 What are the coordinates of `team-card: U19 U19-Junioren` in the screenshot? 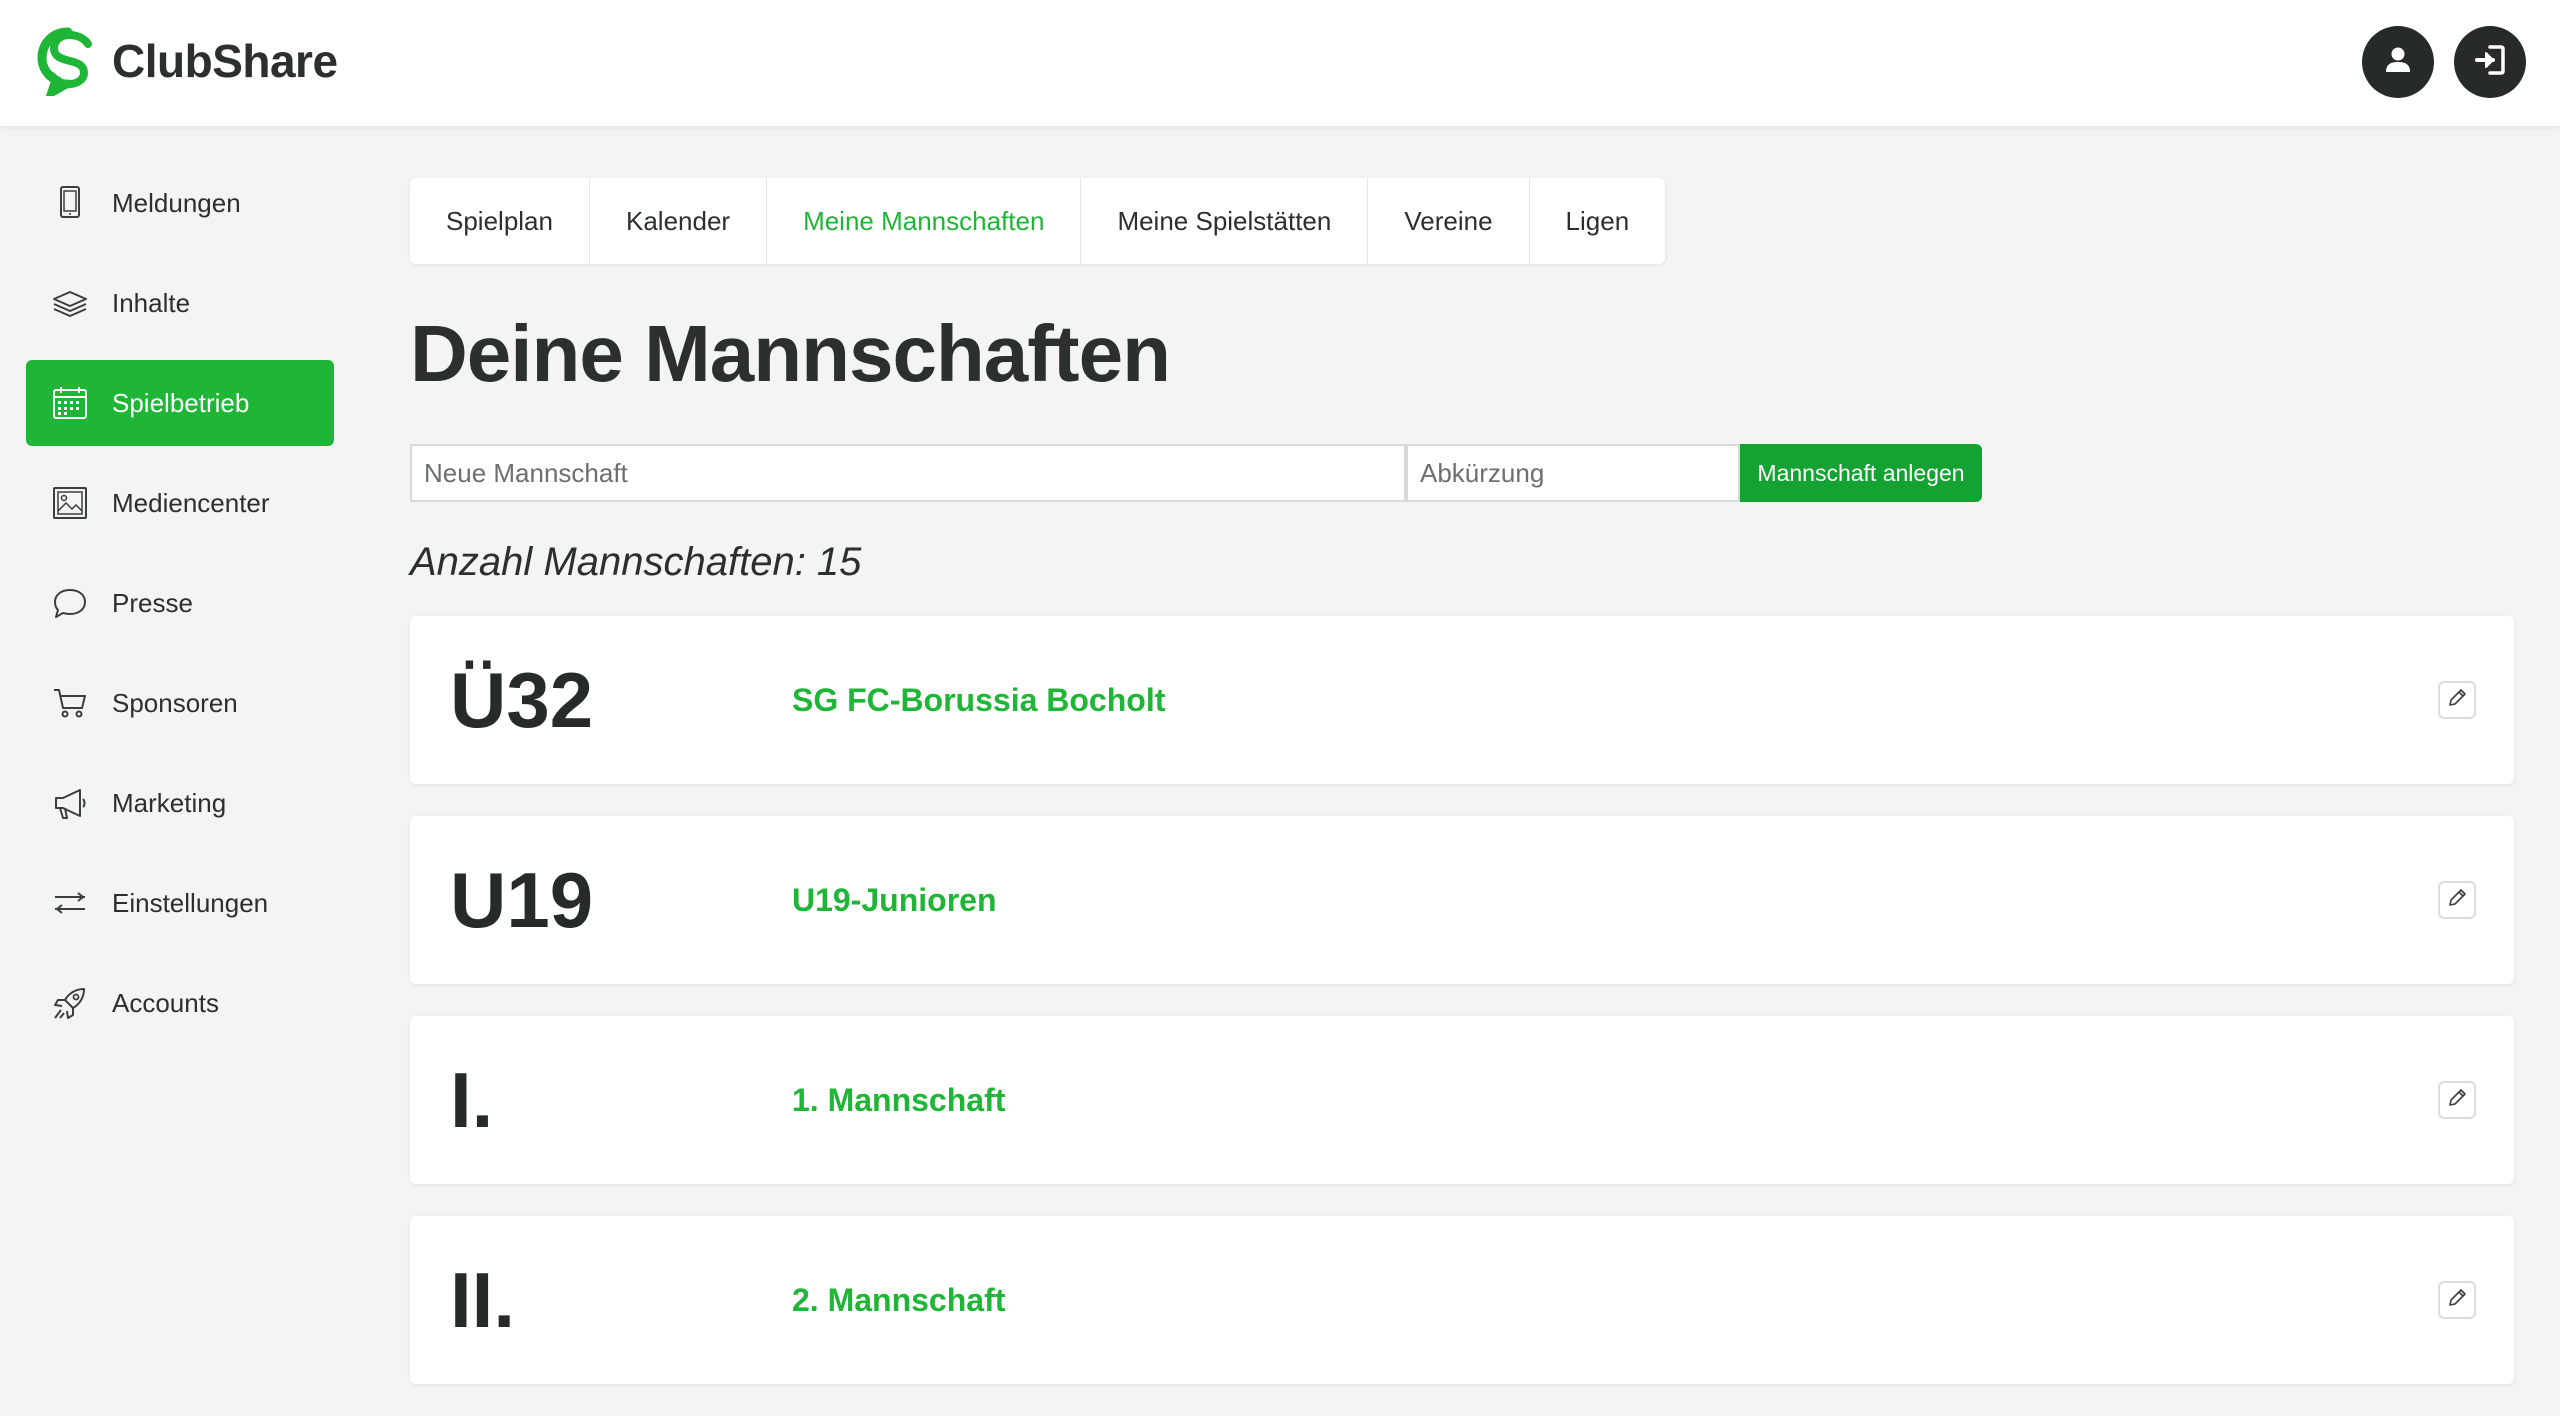 It's located at (1462, 900).